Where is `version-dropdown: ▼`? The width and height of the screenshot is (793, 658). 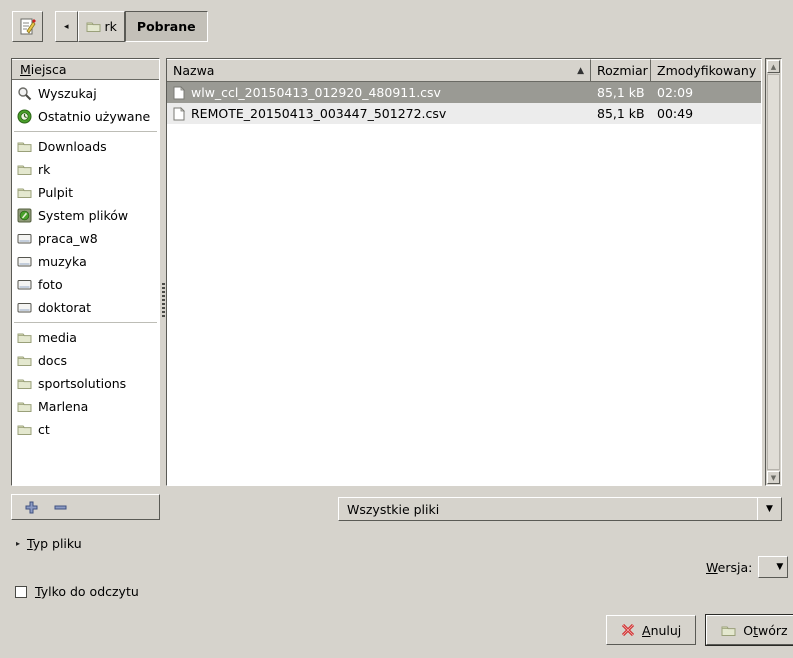
version-dropdown: ▼ is located at coordinates (773, 567).